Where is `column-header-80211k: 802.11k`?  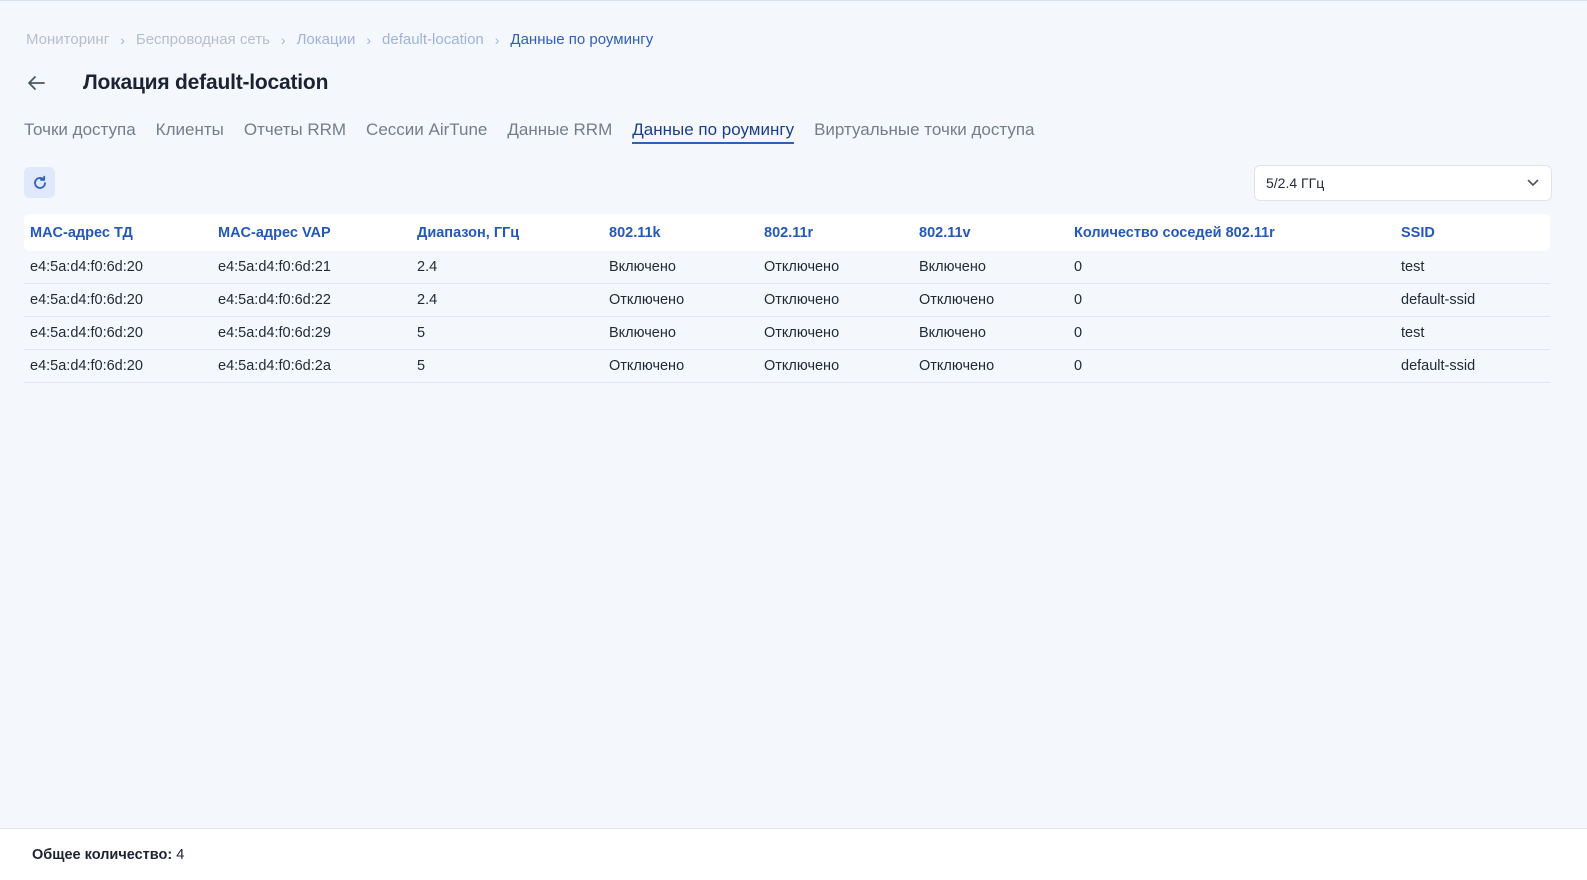 column-header-80211k: 802.11k is located at coordinates (680, 233).